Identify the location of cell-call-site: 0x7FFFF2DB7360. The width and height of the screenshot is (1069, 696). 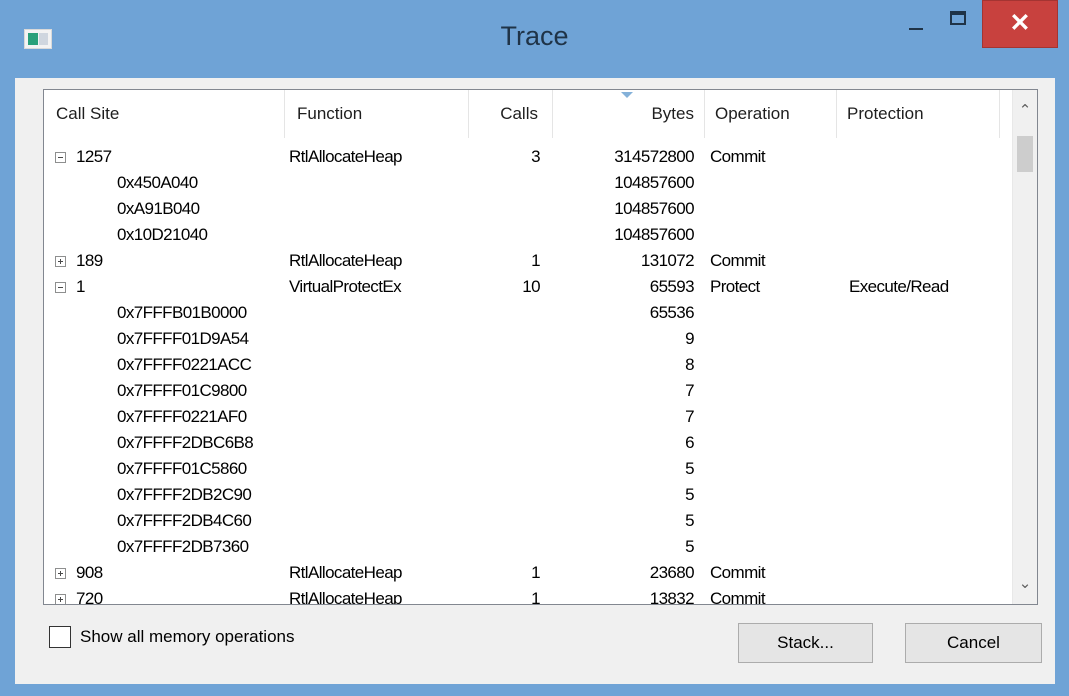
(183, 546).